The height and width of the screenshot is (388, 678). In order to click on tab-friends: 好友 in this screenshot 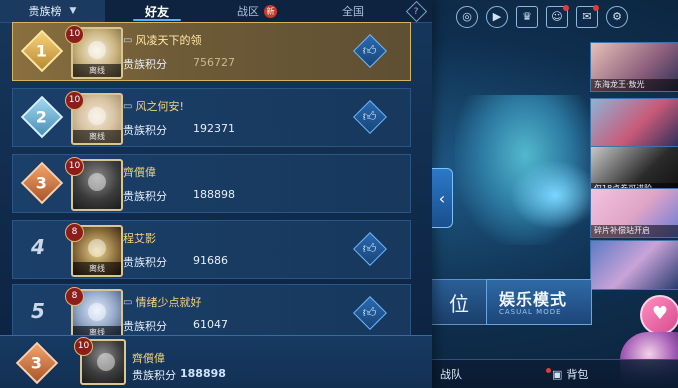, I will do `click(157, 11)`.